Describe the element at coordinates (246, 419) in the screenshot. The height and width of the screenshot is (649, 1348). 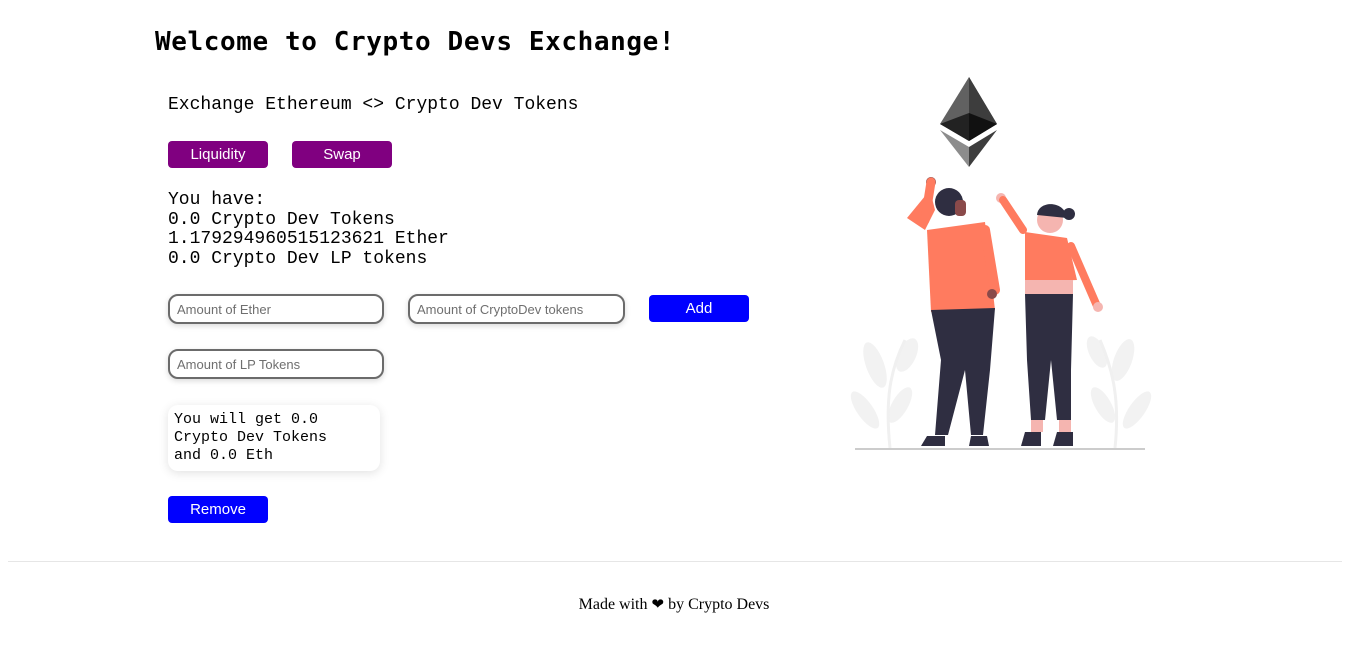
I see `result-line: You will get 0.0` at that location.